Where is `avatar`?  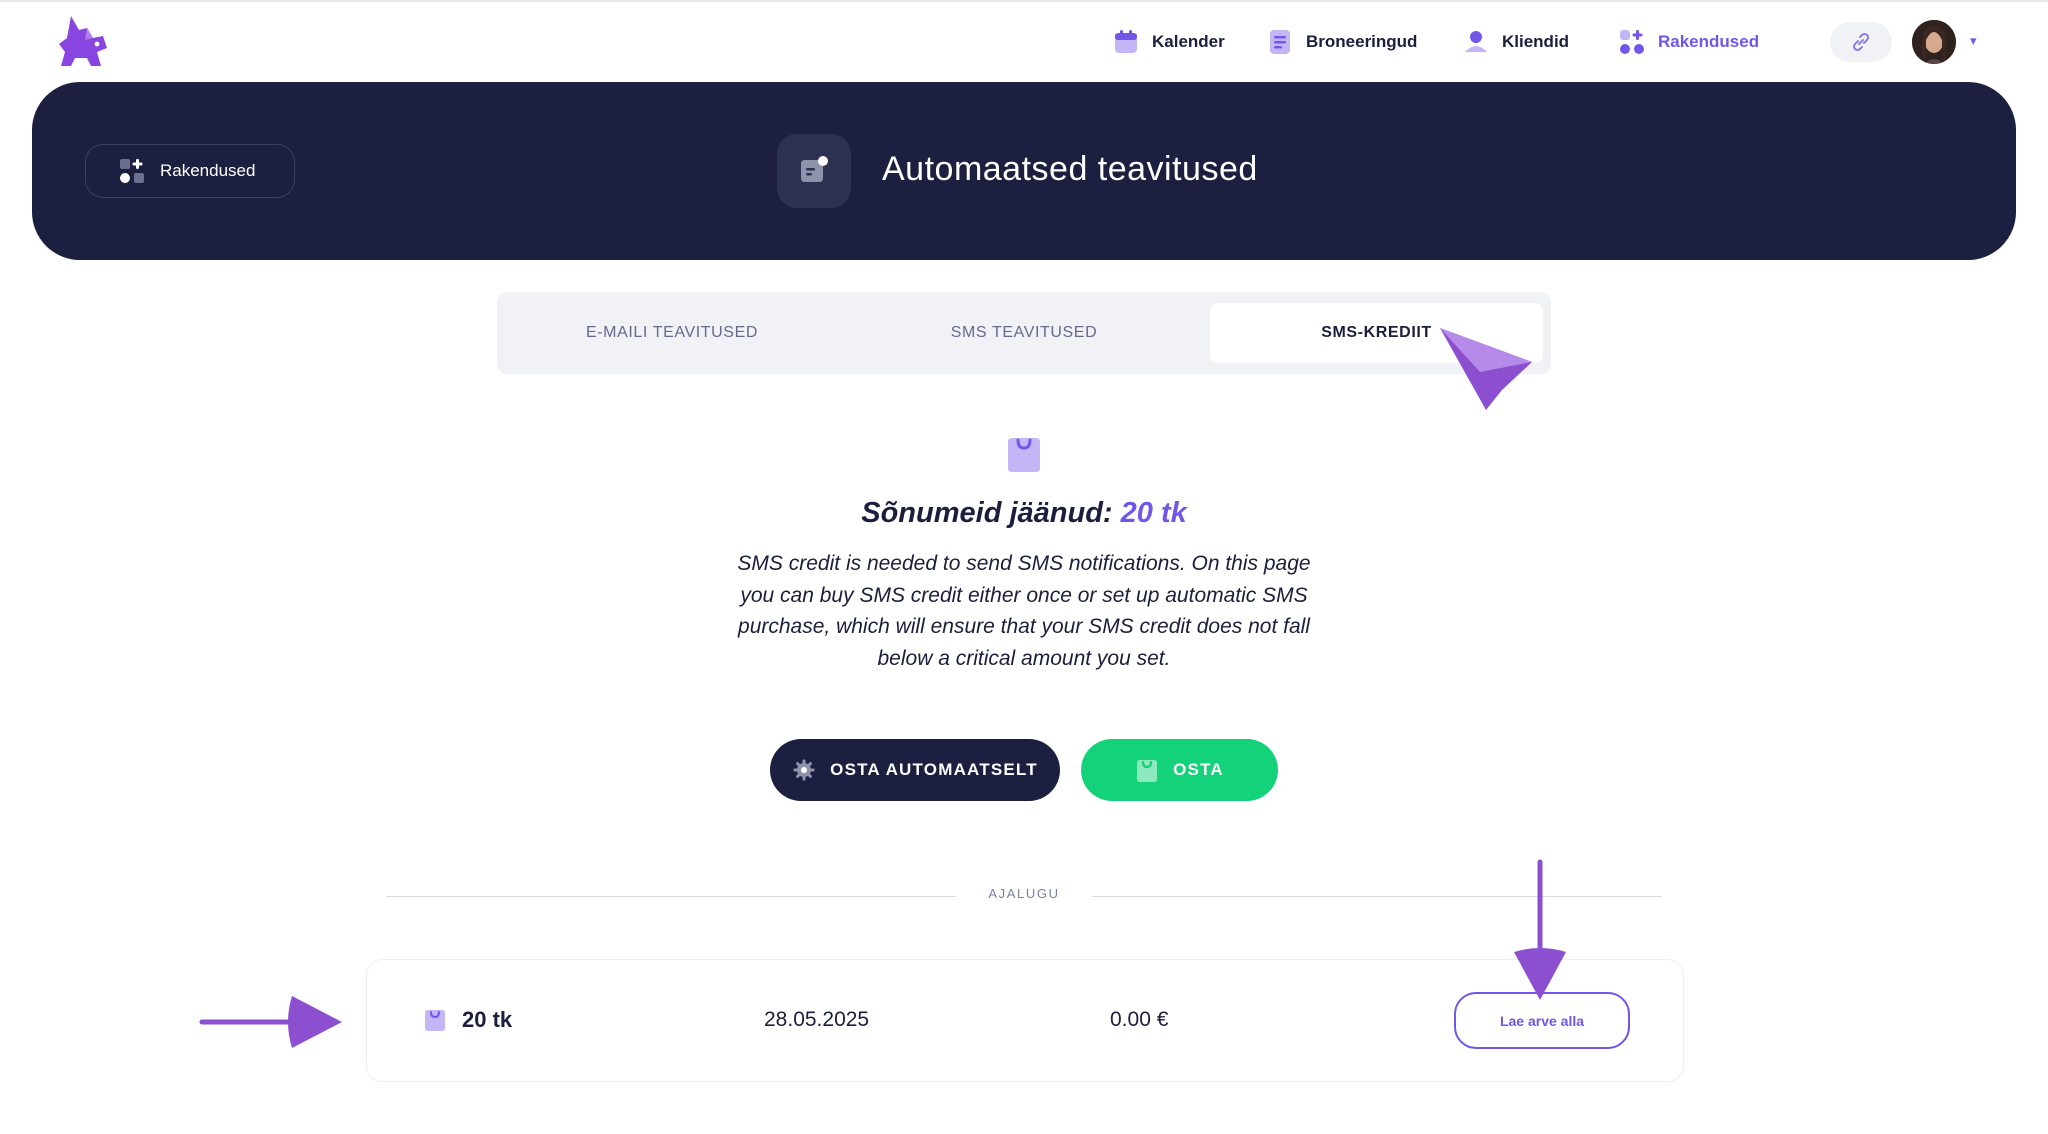 avatar is located at coordinates (1934, 42).